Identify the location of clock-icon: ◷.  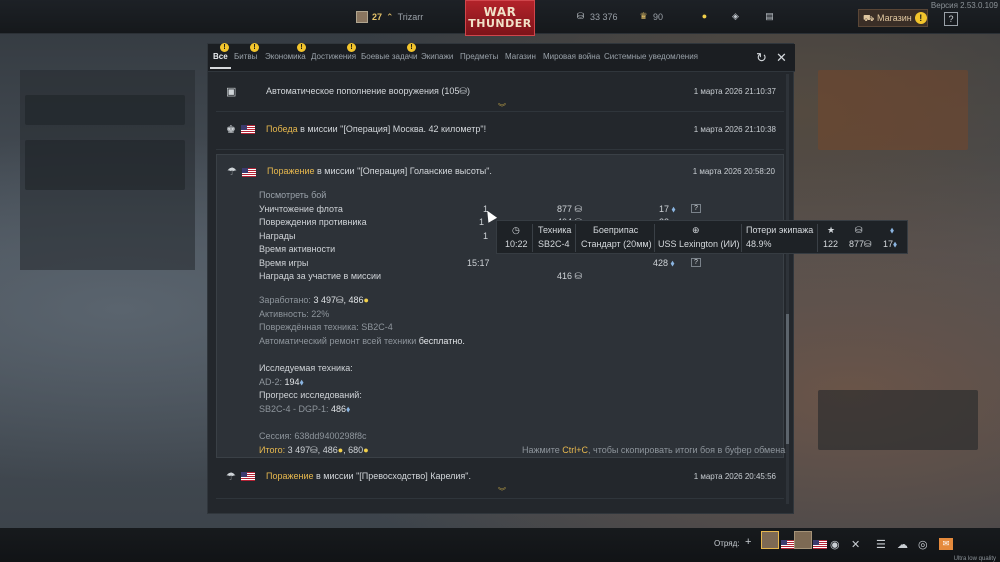
(516, 230).